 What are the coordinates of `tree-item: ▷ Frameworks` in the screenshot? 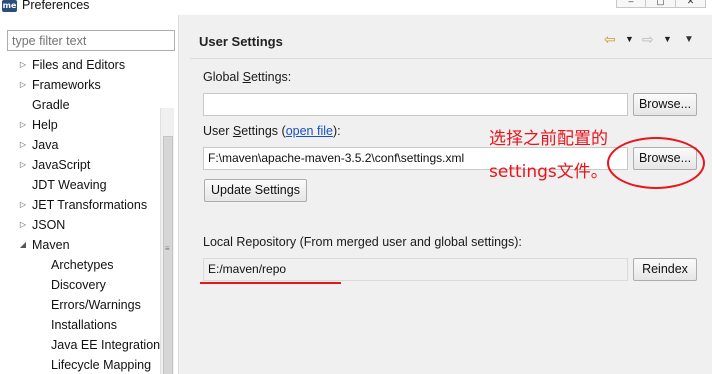 It's located at (80, 85).